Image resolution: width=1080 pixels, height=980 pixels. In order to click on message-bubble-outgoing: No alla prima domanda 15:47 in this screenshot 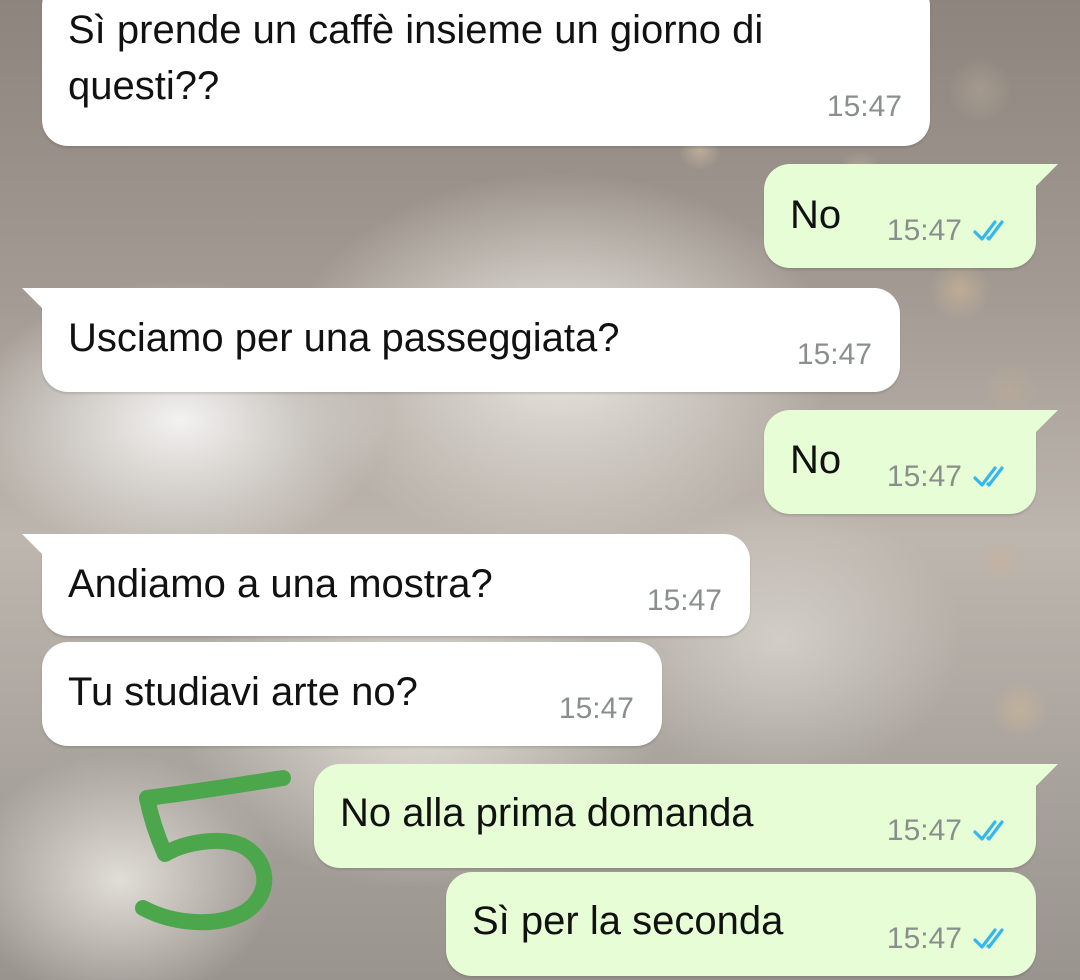, I will do `click(686, 816)`.